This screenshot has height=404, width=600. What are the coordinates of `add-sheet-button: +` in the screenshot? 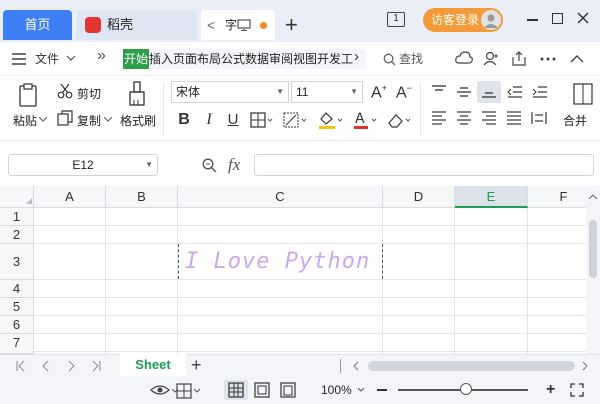 It's located at (196, 365).